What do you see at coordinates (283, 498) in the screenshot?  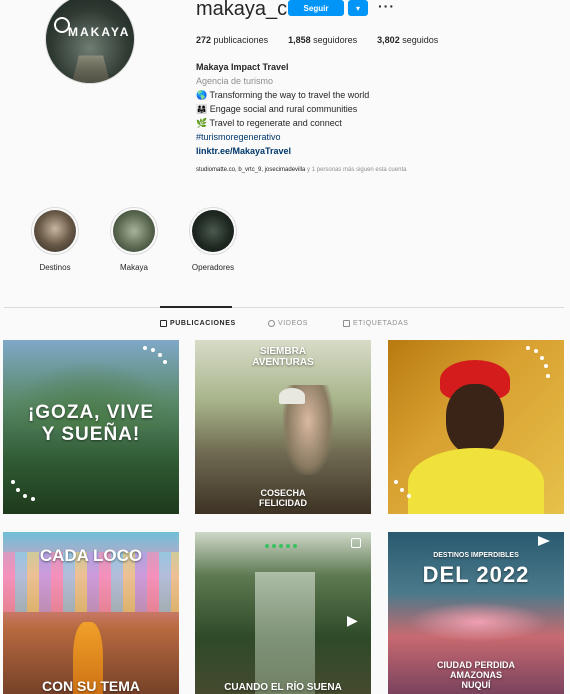 I see `post-caption-bottom: COSECHA FELICIDAD` at bounding box center [283, 498].